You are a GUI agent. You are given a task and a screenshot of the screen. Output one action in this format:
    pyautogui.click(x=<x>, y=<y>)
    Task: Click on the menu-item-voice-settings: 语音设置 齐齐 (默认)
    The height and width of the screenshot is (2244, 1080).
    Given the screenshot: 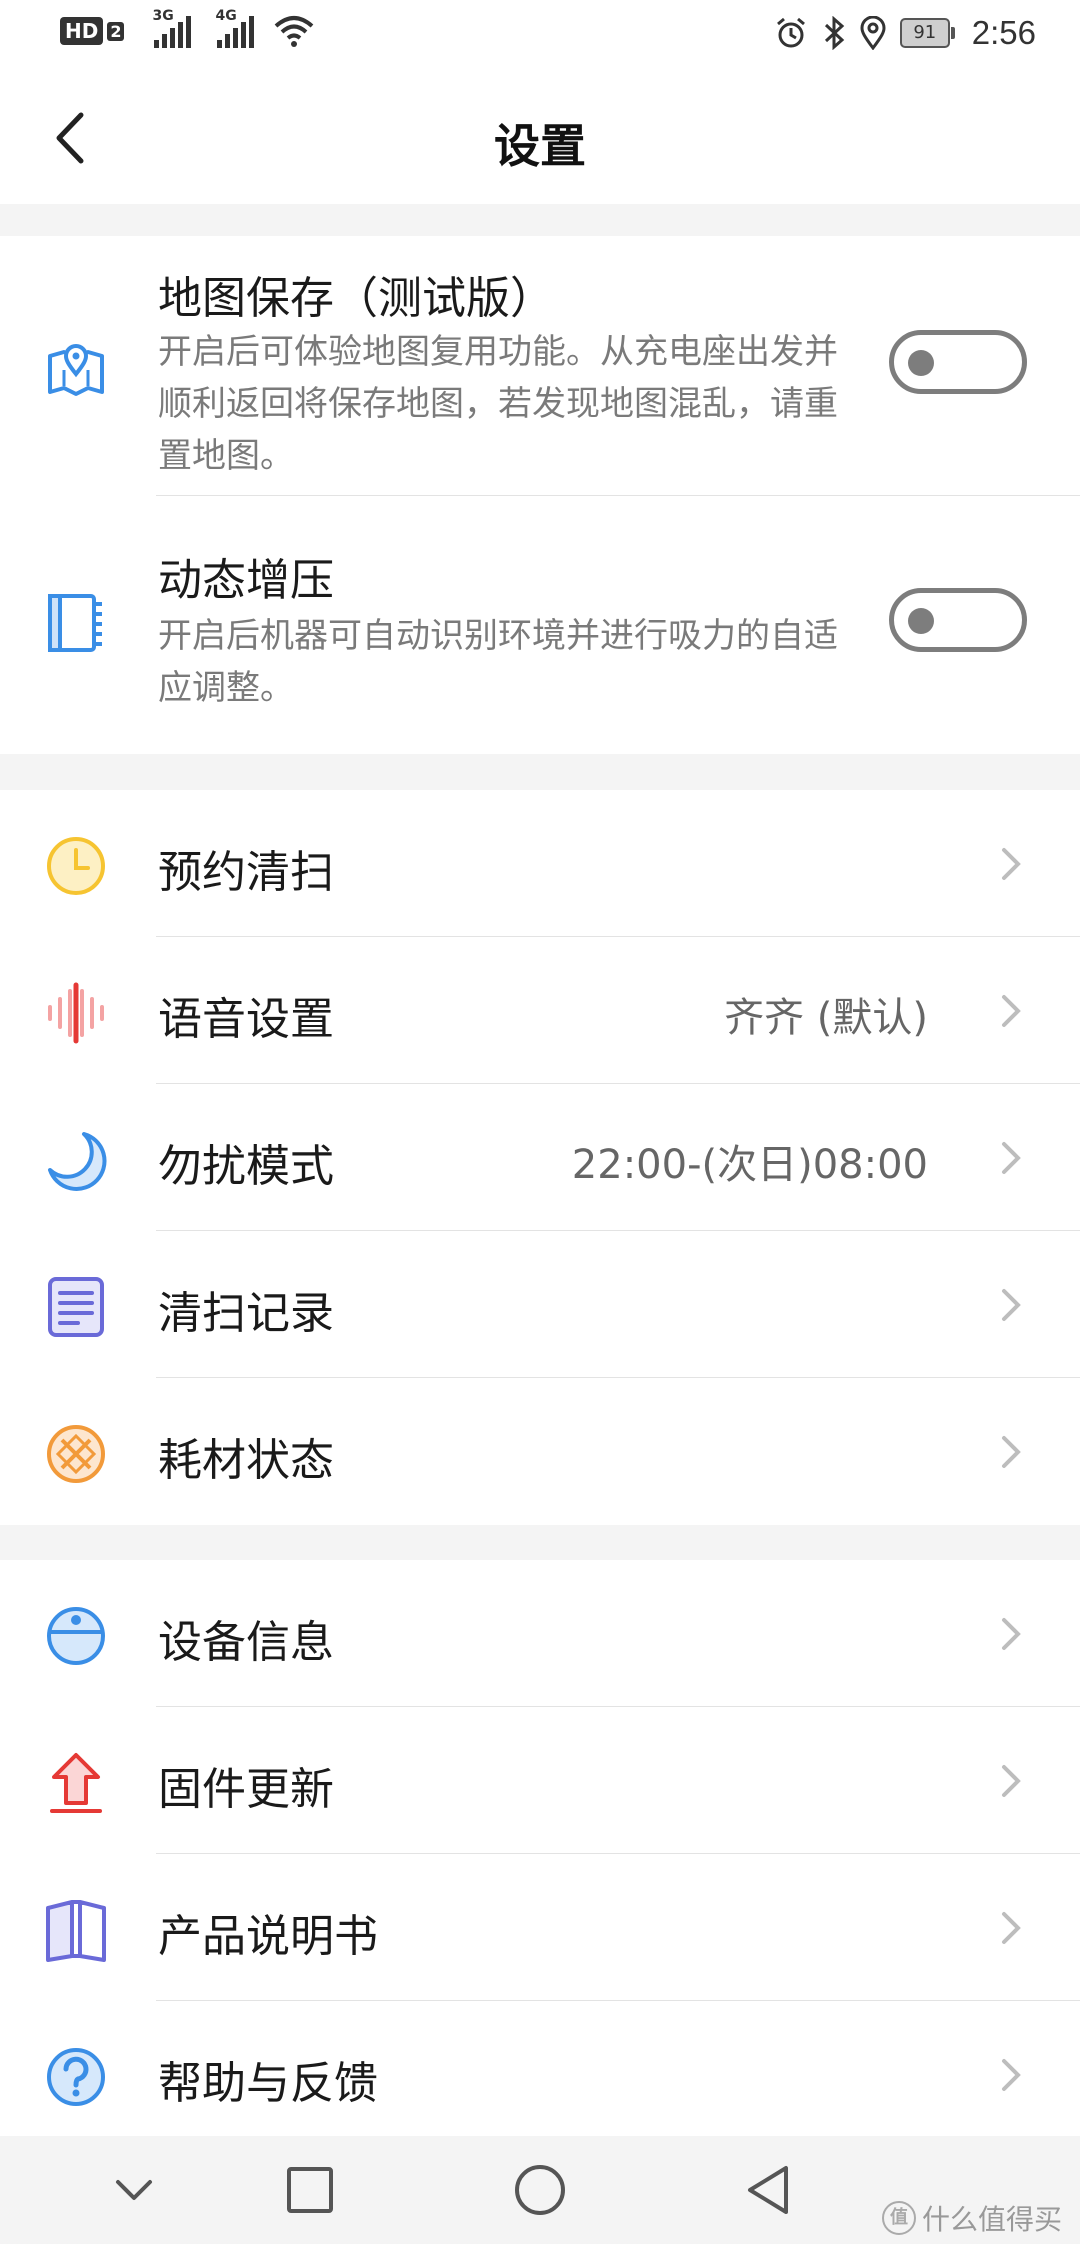 What is the action you would take?
    pyautogui.click(x=540, y=1010)
    